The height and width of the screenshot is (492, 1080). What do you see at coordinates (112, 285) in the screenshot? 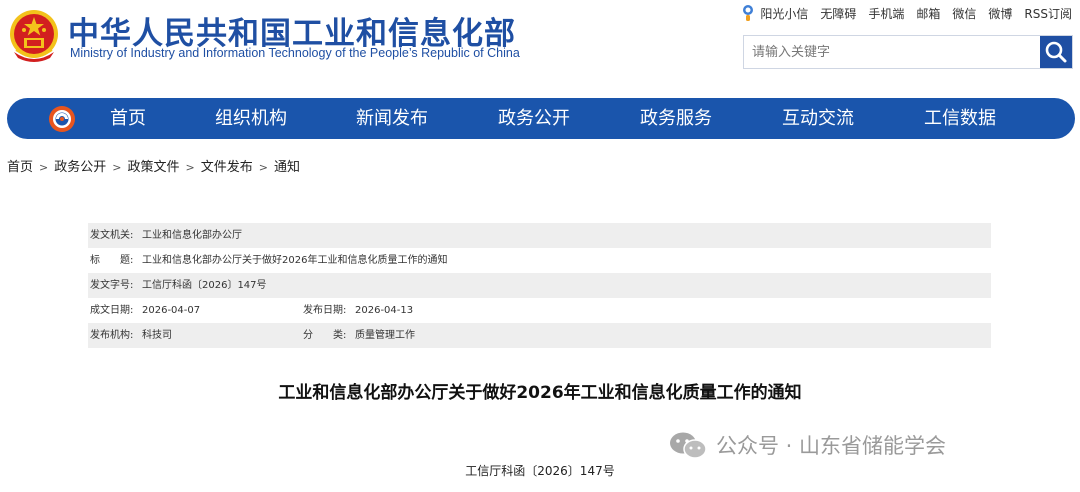
I see `meta-label: 发文字号:` at bounding box center [112, 285].